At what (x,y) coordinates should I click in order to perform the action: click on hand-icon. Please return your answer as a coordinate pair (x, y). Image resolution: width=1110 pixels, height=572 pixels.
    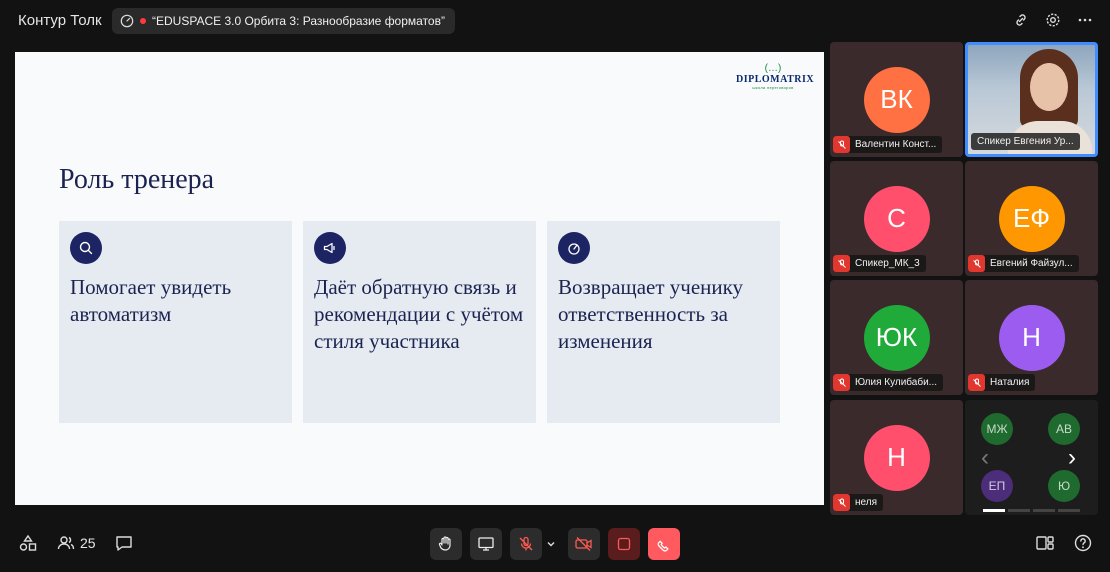
    Looking at the image, I should click on (444, 543).